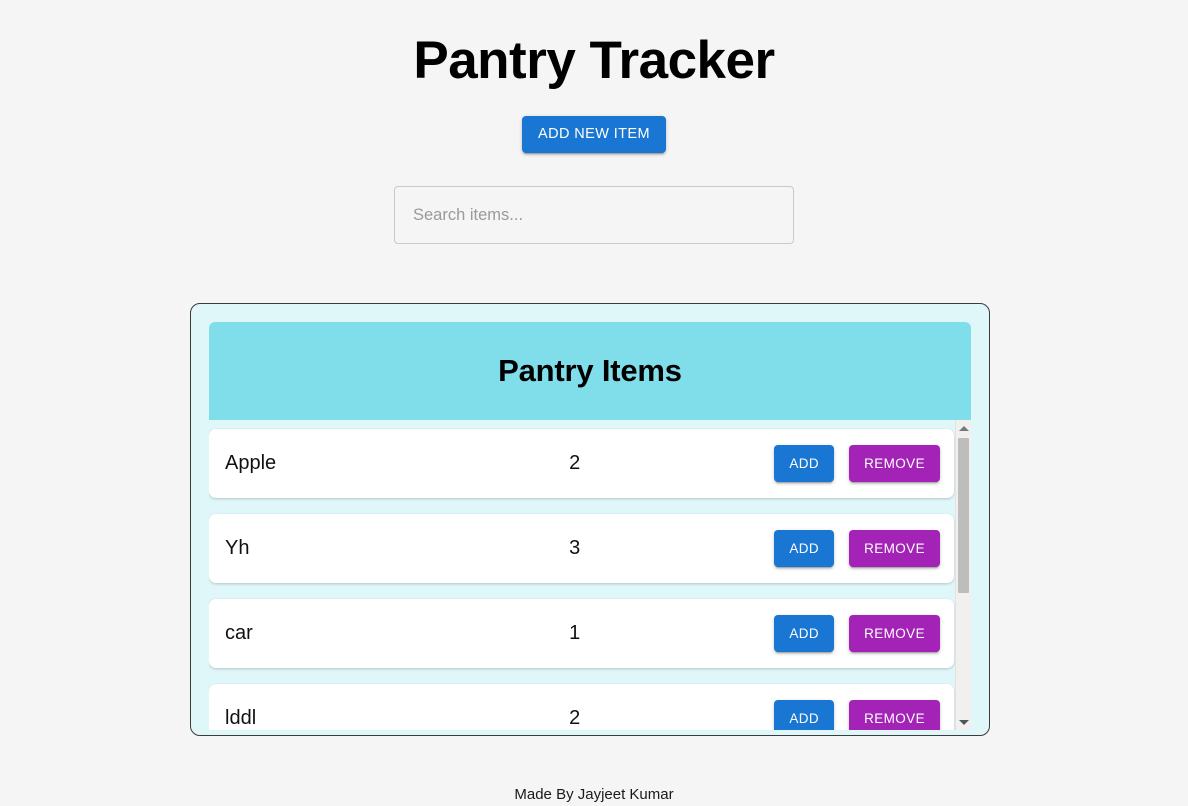  I want to click on scrollbar-thumb, so click(963, 515).